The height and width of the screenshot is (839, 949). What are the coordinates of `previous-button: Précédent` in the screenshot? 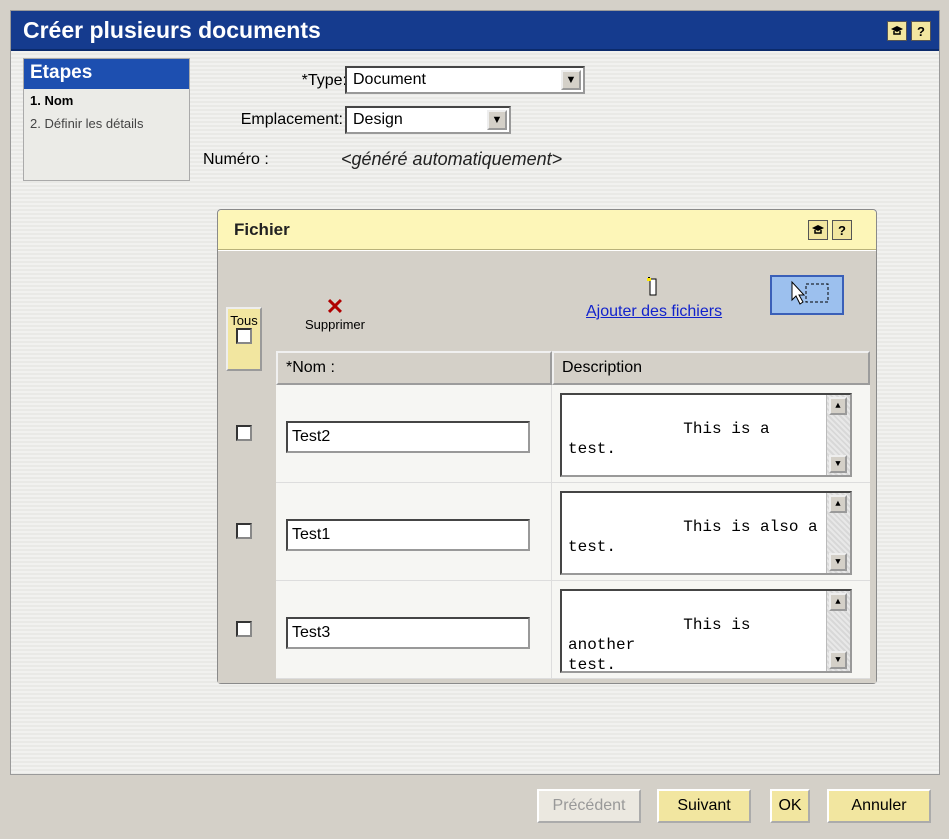 It's located at (589, 806).